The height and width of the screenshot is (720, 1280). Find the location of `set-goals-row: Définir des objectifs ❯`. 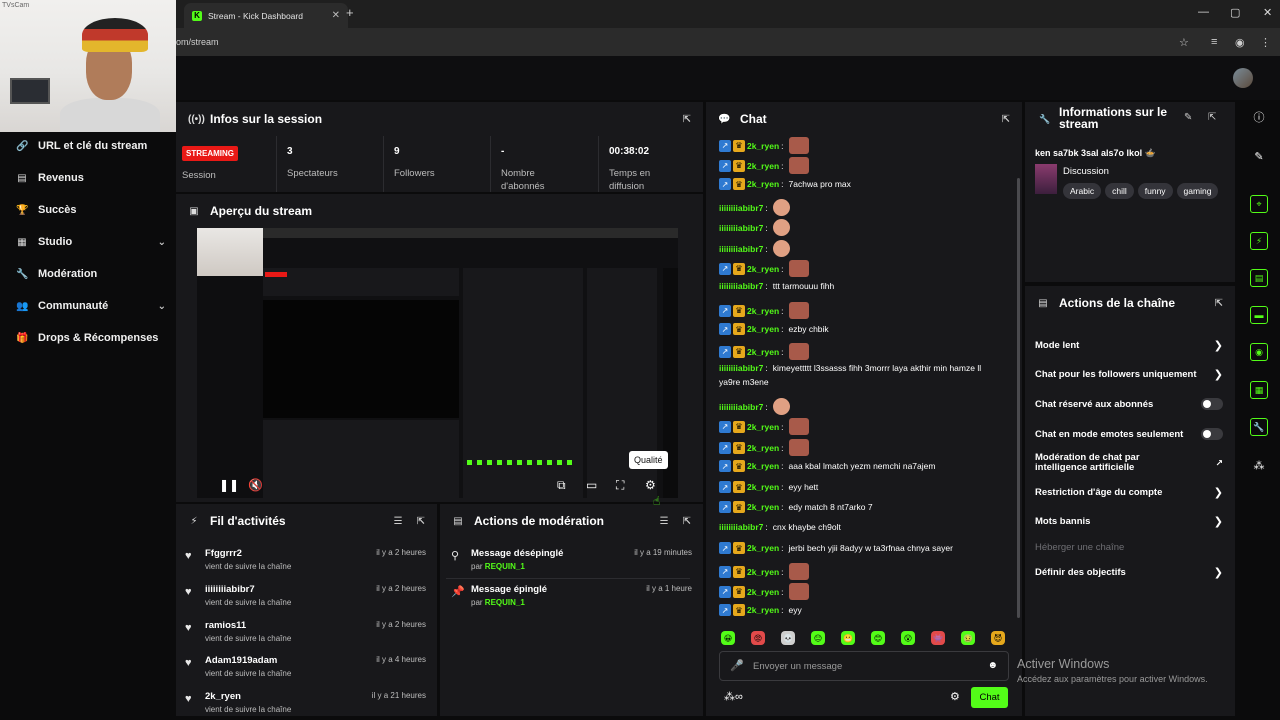

set-goals-row: Définir des objectifs ❯ is located at coordinates (1129, 572).